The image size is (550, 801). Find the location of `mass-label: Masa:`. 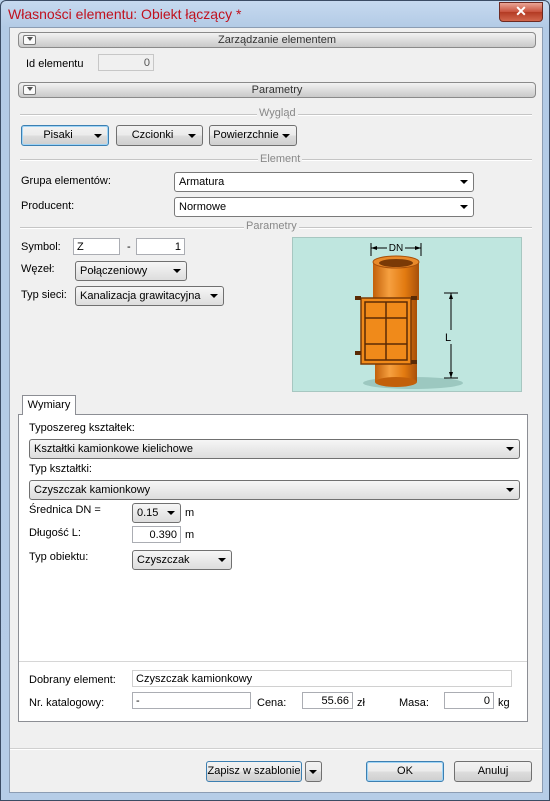

mass-label: Masa: is located at coordinates (414, 703).